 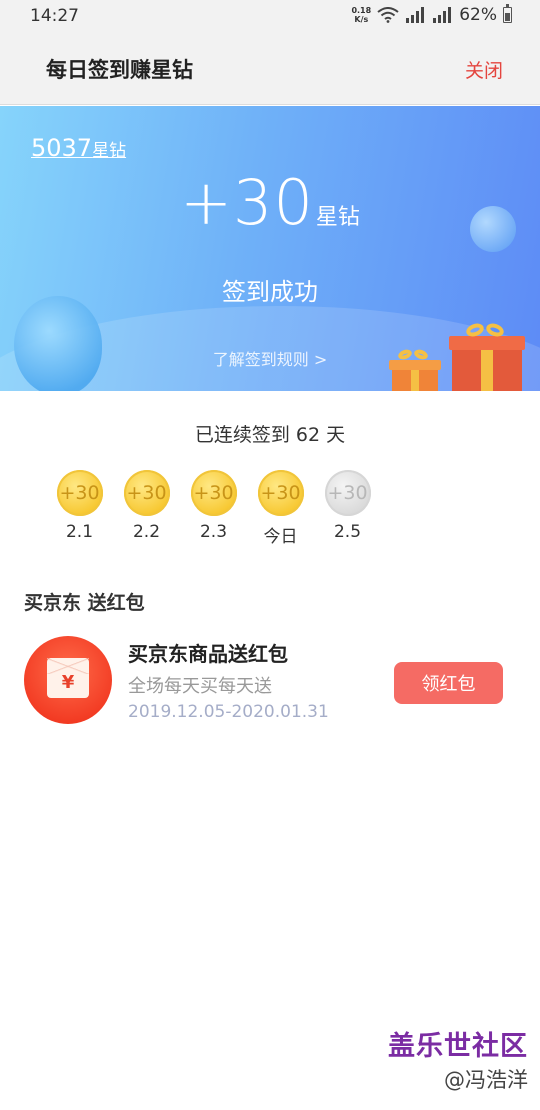 What do you see at coordinates (478, 15) in the screenshot?
I see `battery-percent: 62%` at bounding box center [478, 15].